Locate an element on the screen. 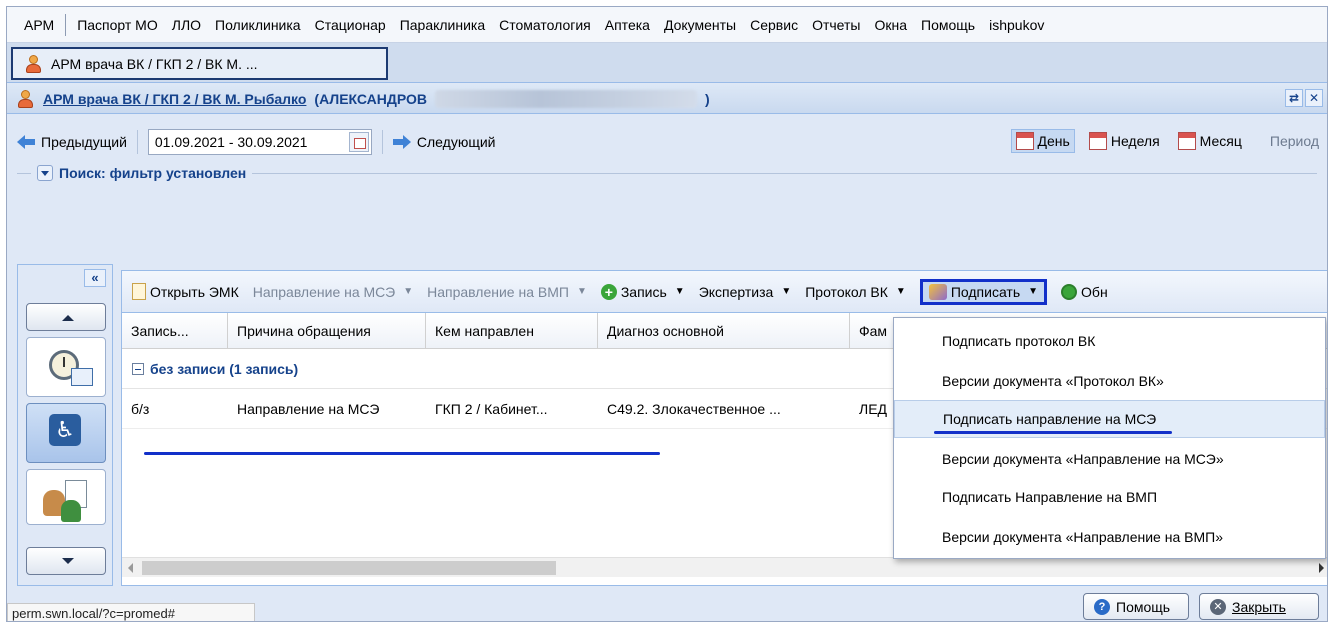 The width and height of the screenshot is (1334, 628). menu-item-hospital: Стационар is located at coordinates (350, 25).